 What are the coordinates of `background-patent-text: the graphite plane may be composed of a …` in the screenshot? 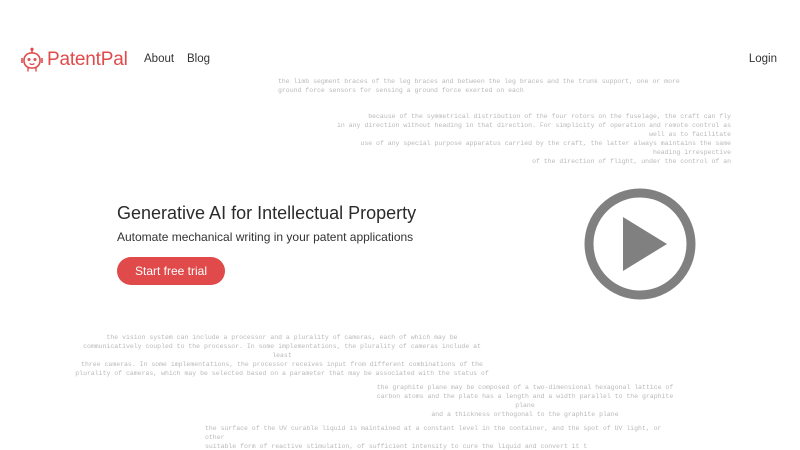 It's located at (525, 401).